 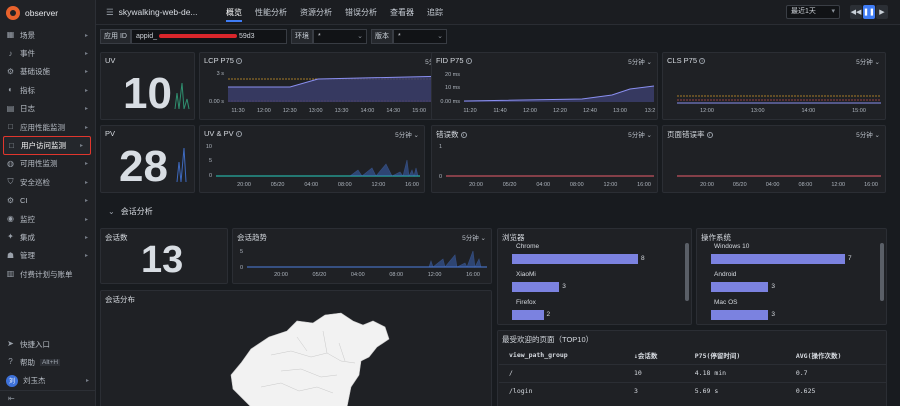 What do you see at coordinates (47, 109) in the screenshot?
I see `sidebar-item-log: ▤ 日志 ▸` at bounding box center [47, 109].